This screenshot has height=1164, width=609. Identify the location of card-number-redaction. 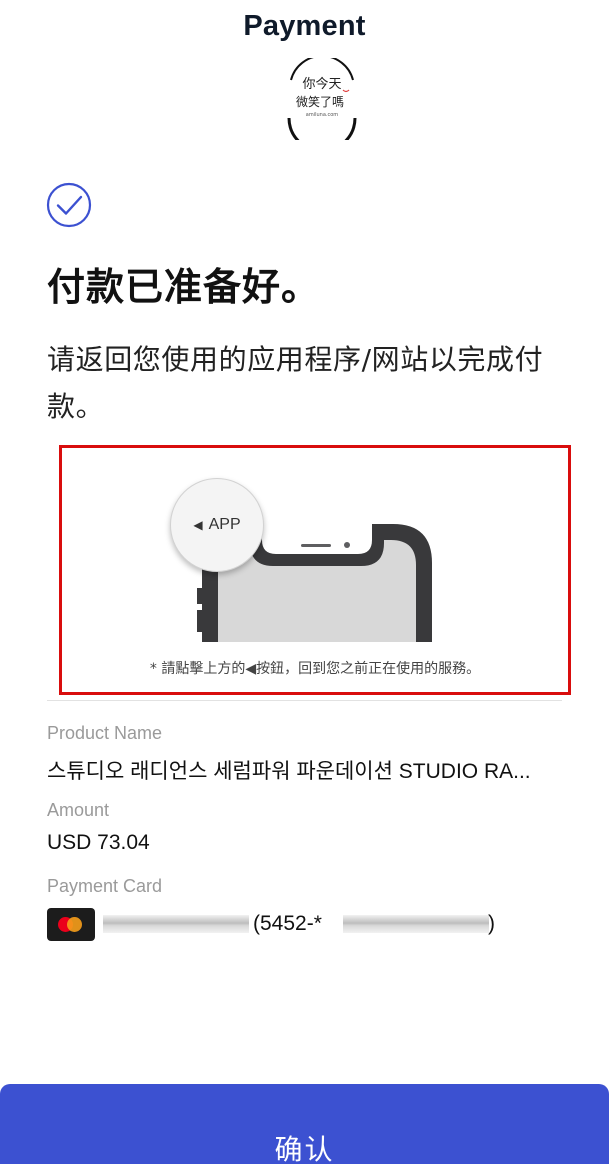
(416, 924).